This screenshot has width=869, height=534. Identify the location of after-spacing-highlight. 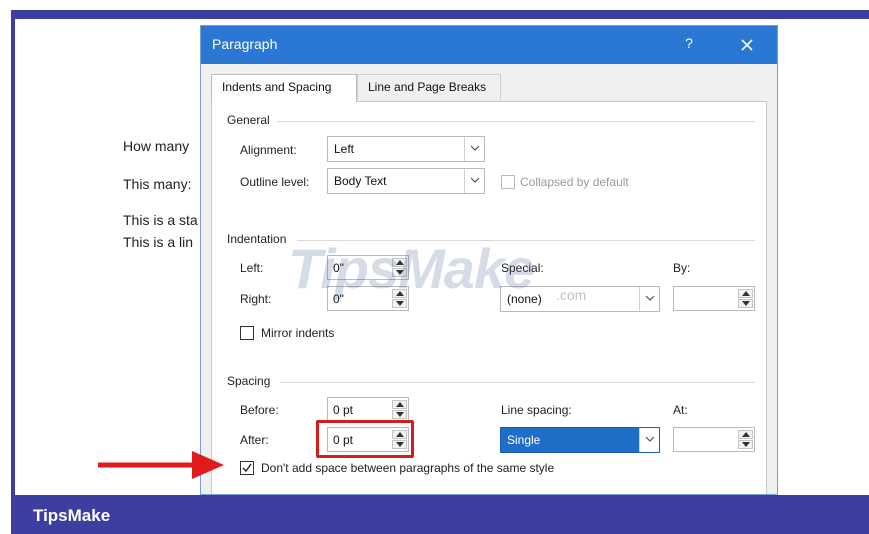
(365, 439).